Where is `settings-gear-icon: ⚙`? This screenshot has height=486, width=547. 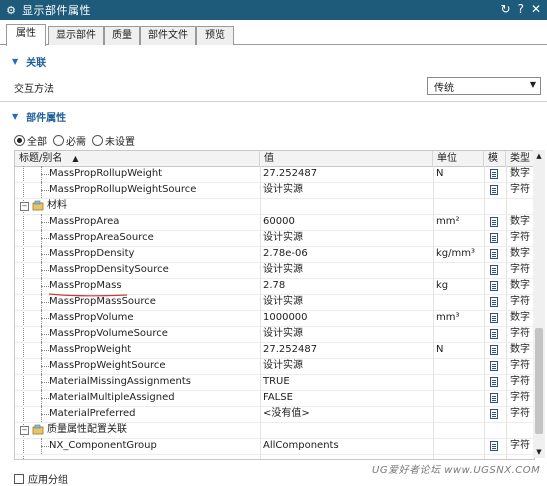 settings-gear-icon: ⚙ is located at coordinates (11, 10).